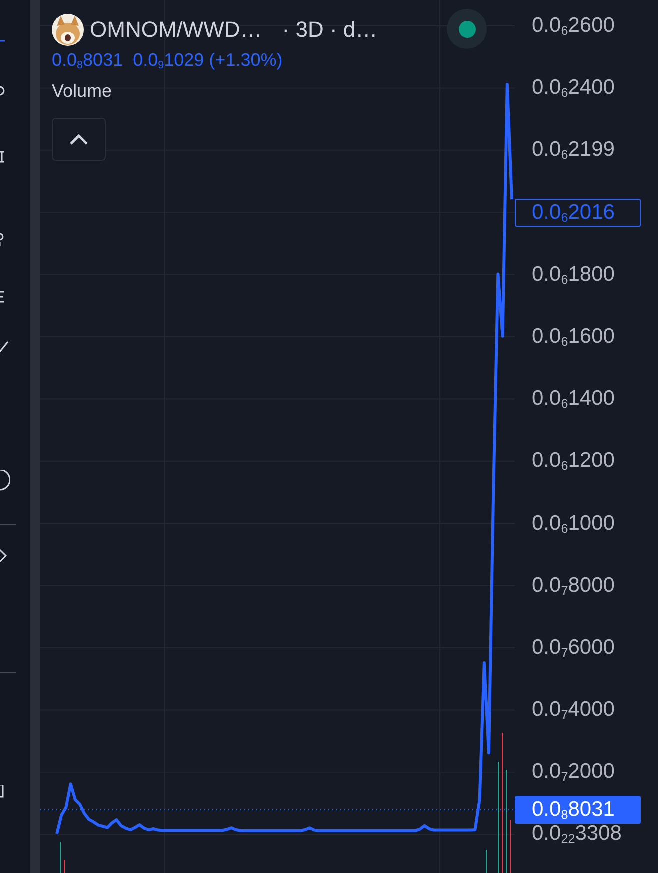 This screenshot has height=873, width=658. Describe the element at coordinates (573, 461) in the screenshot. I see `price-axis-label: 0.0$_{6}$1200` at that location.